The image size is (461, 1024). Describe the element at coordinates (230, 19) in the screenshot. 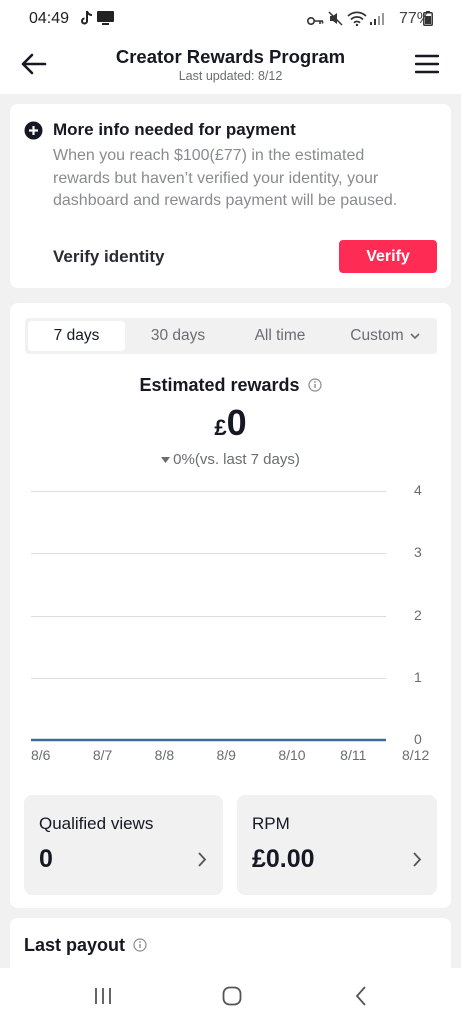

I see `status-bar: 04:49 77%` at that location.